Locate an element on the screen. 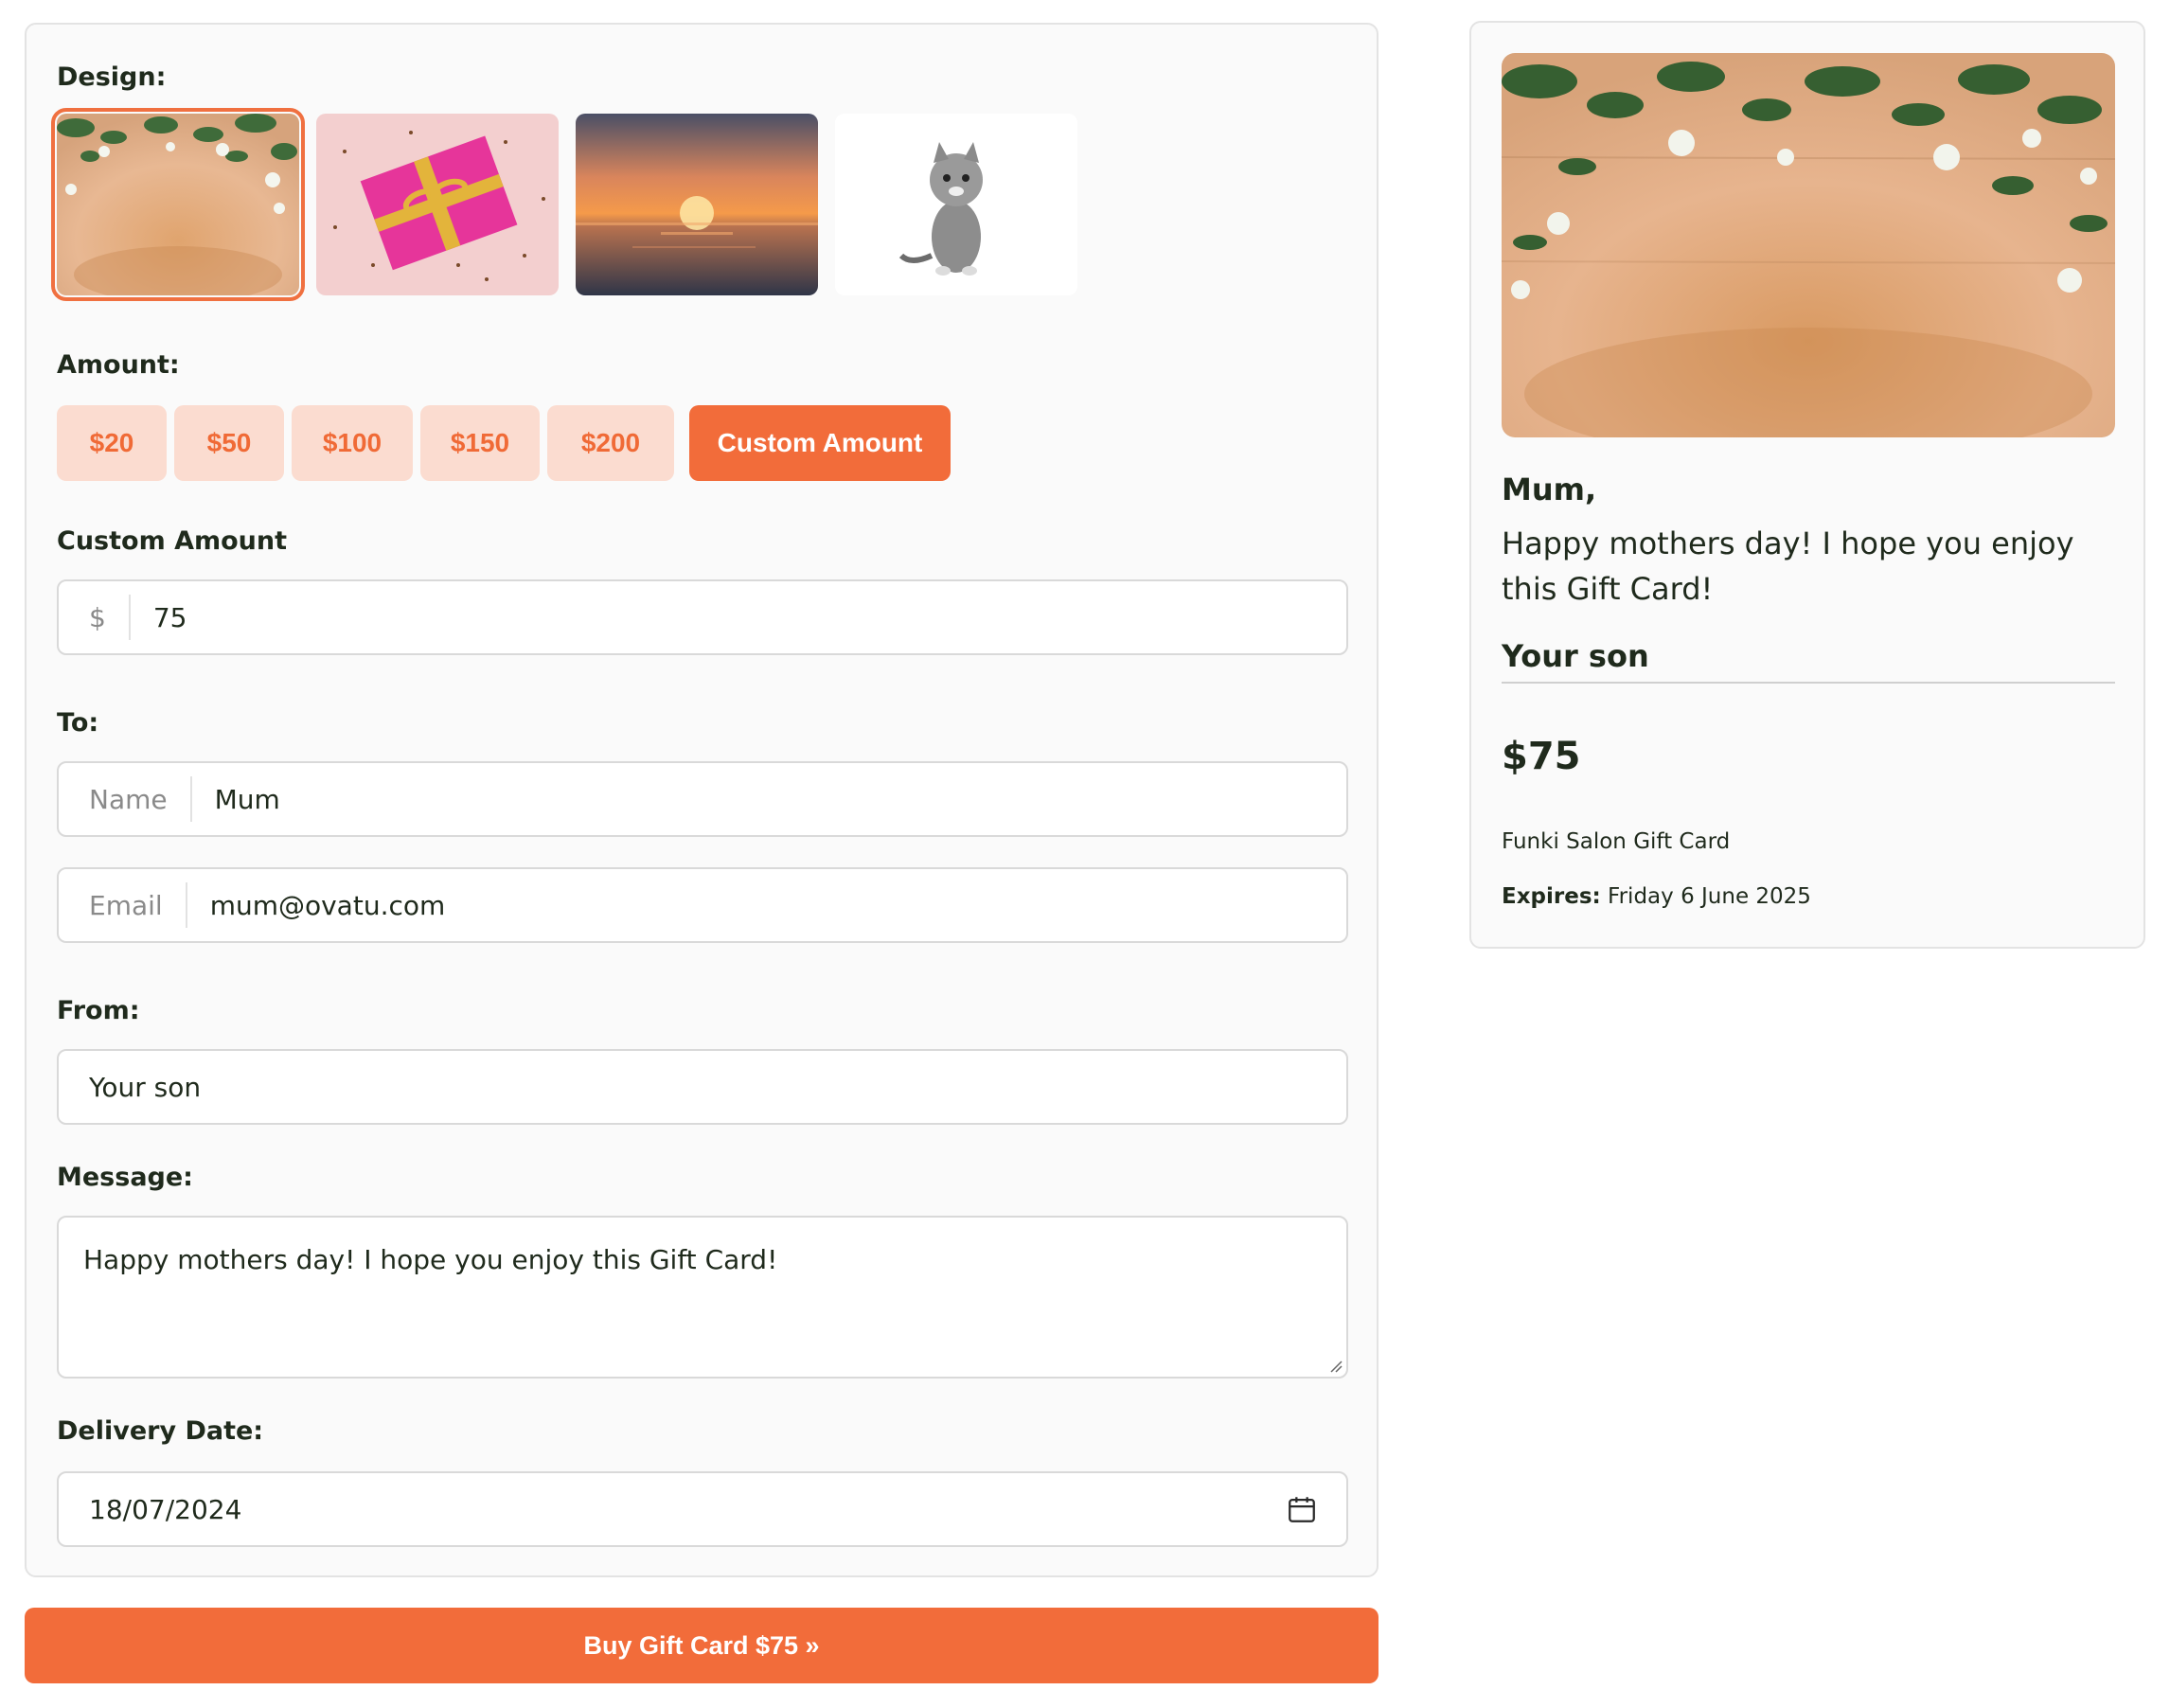  delivery-date-value: 18/07/2024 is located at coordinates (150, 1510).